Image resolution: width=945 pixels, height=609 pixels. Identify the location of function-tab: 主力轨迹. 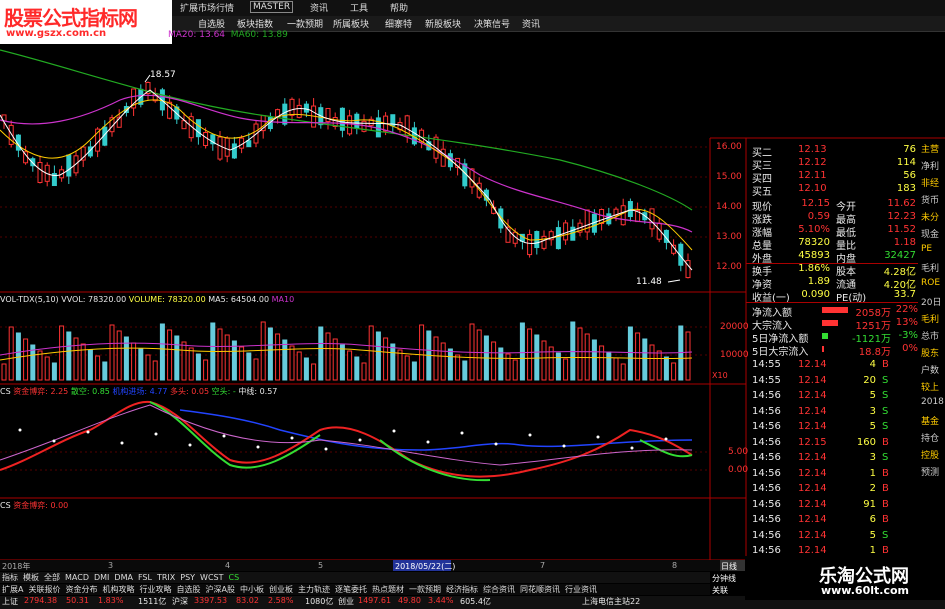
(314, 589).